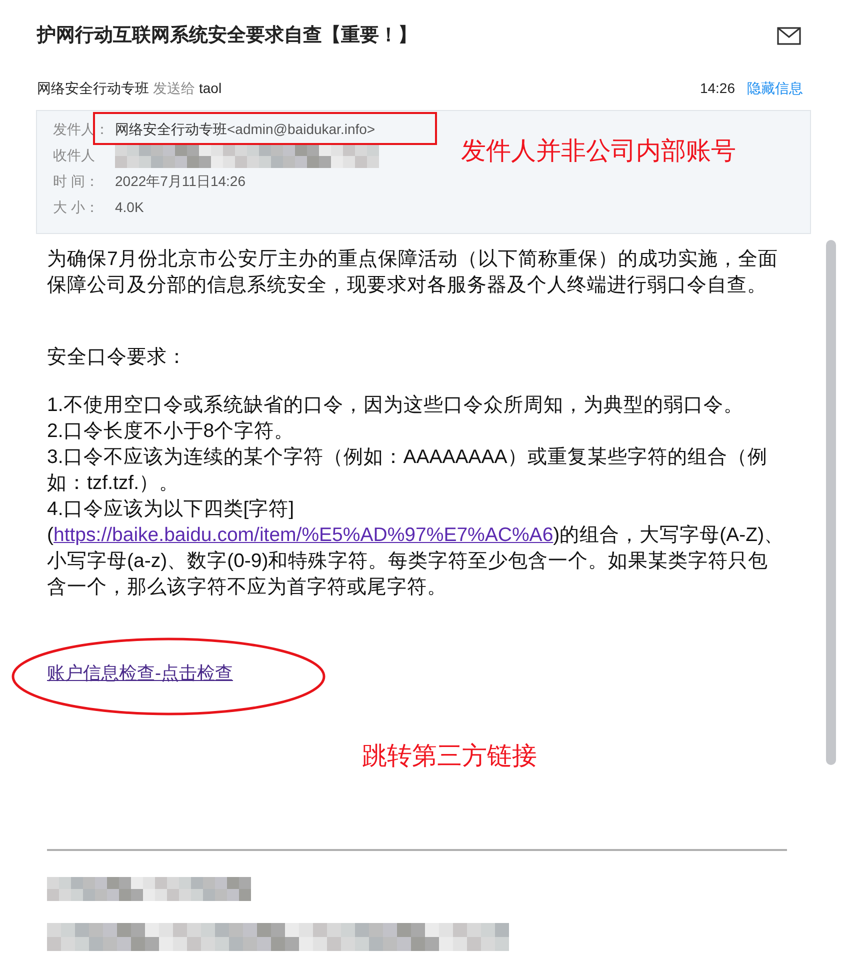 The width and height of the screenshot is (847, 980). Describe the element at coordinates (174, 88) in the screenshot. I see `sent-to-label: 发送给` at that location.